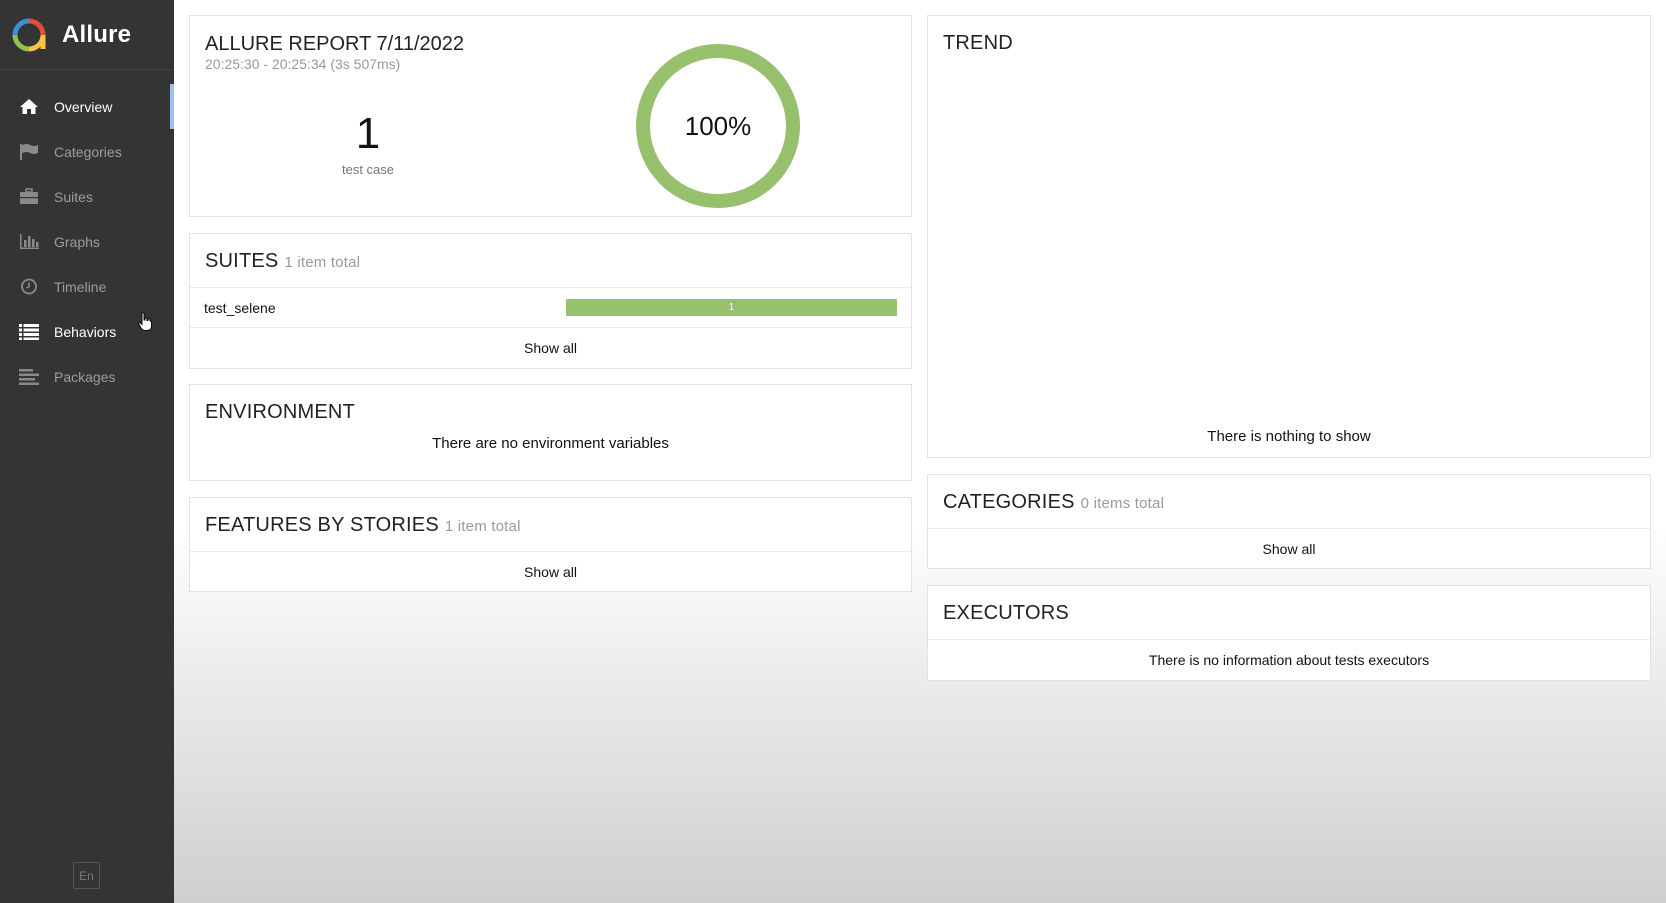 The height and width of the screenshot is (903, 1666). Describe the element at coordinates (29, 197) in the screenshot. I see `briefcase-icon` at that location.